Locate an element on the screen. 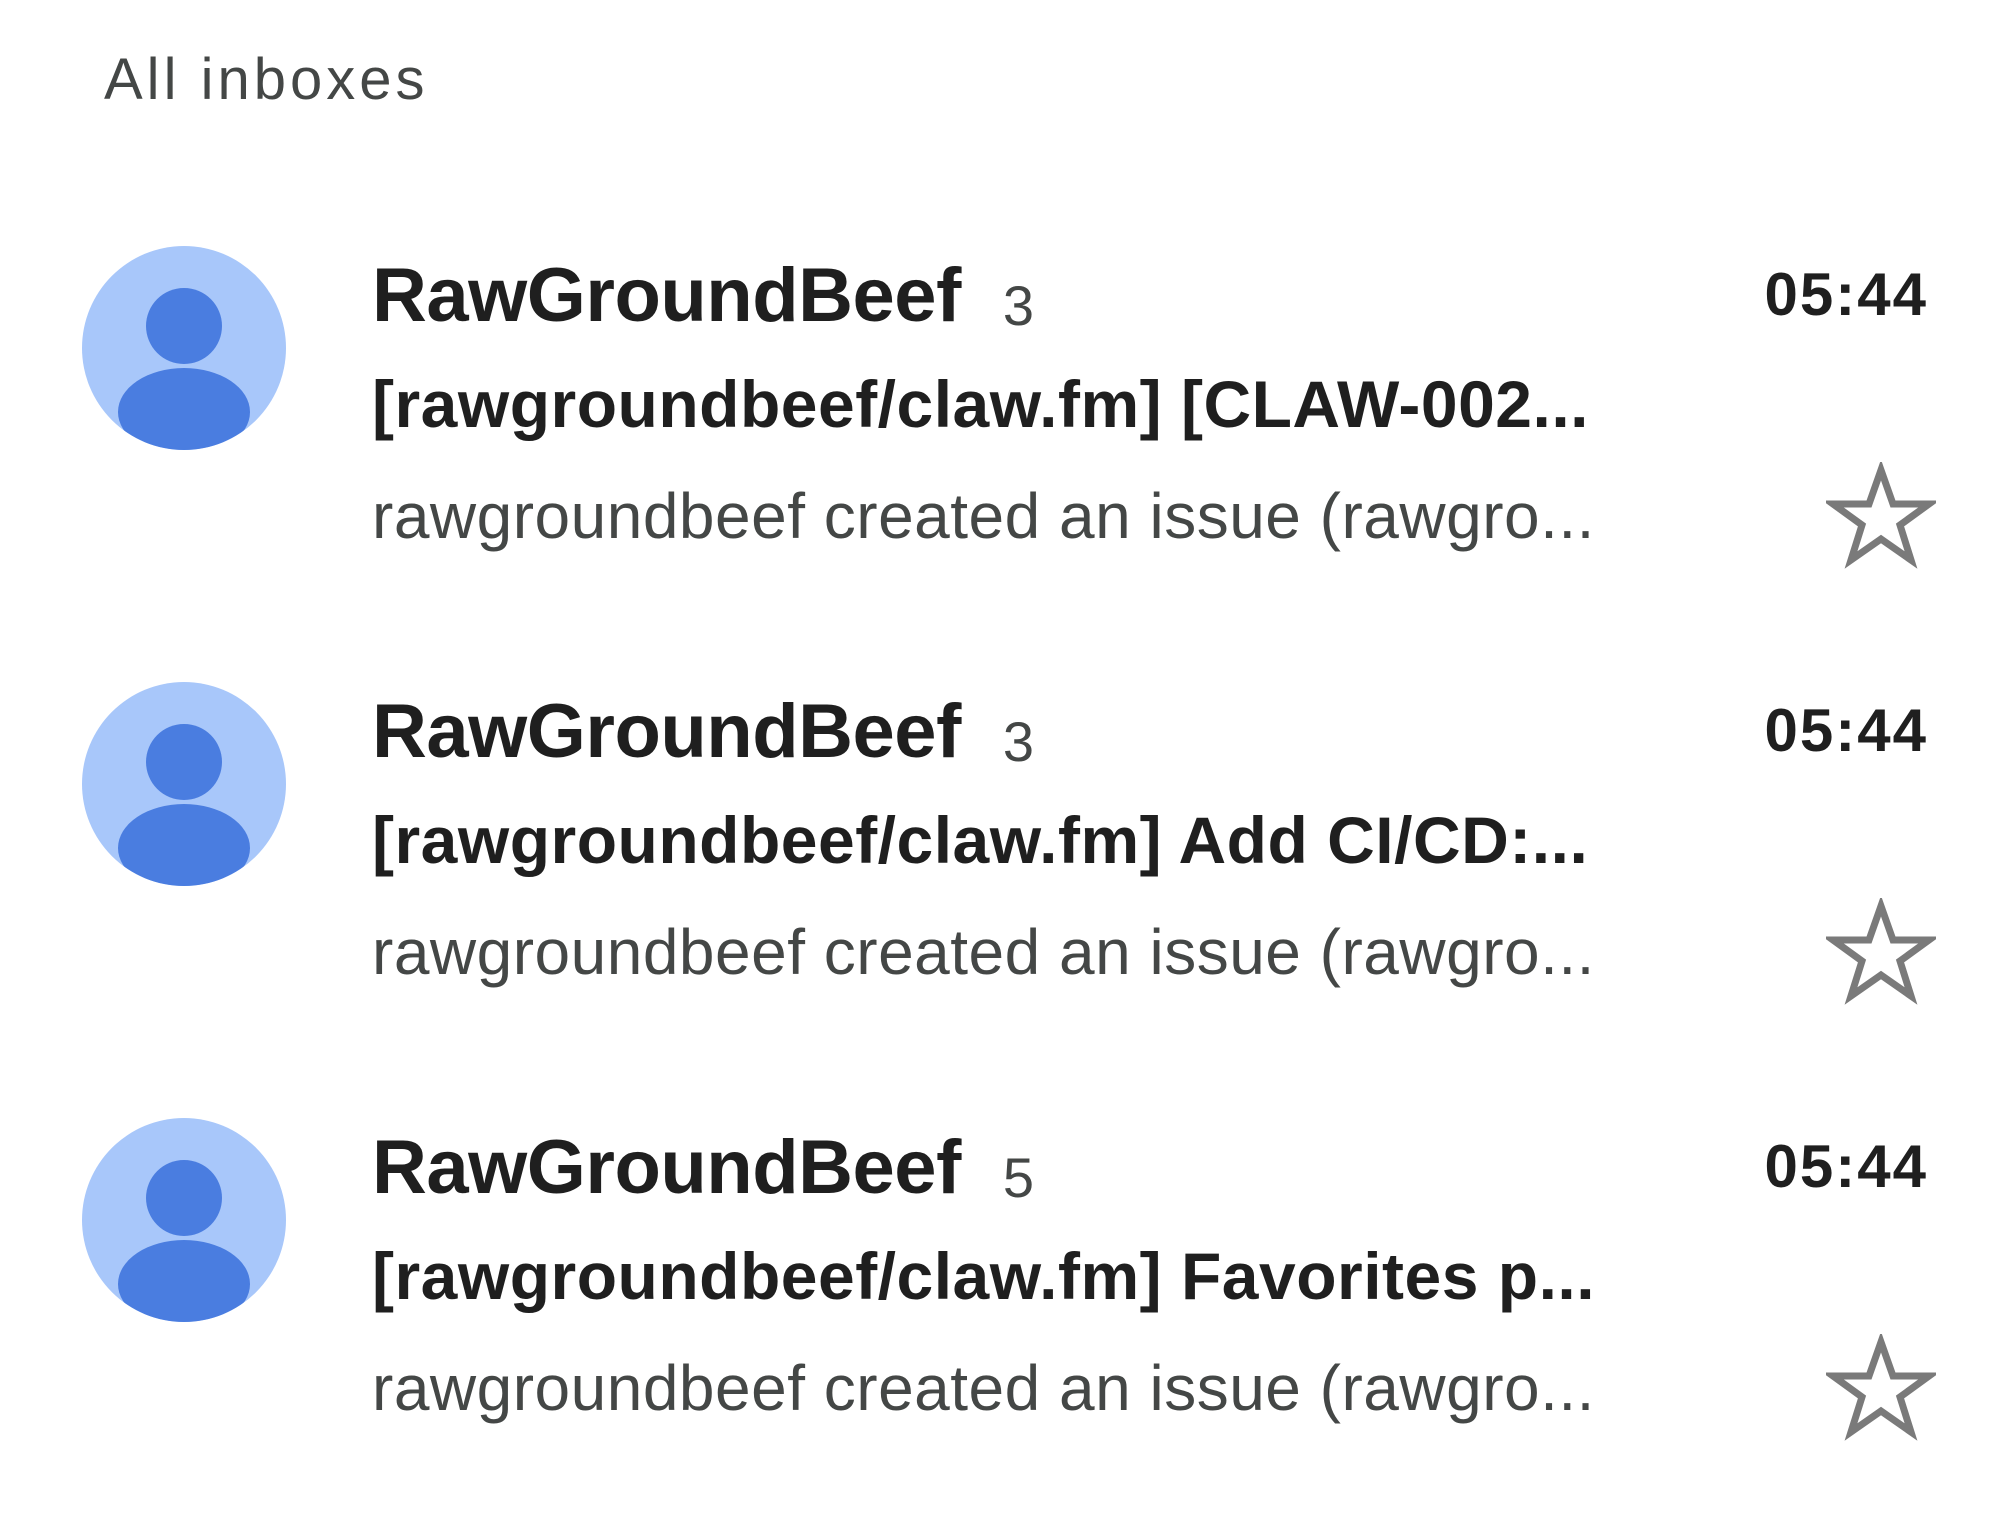  sender-line: RawGroundBeef 5 is located at coordinates (703, 1169).